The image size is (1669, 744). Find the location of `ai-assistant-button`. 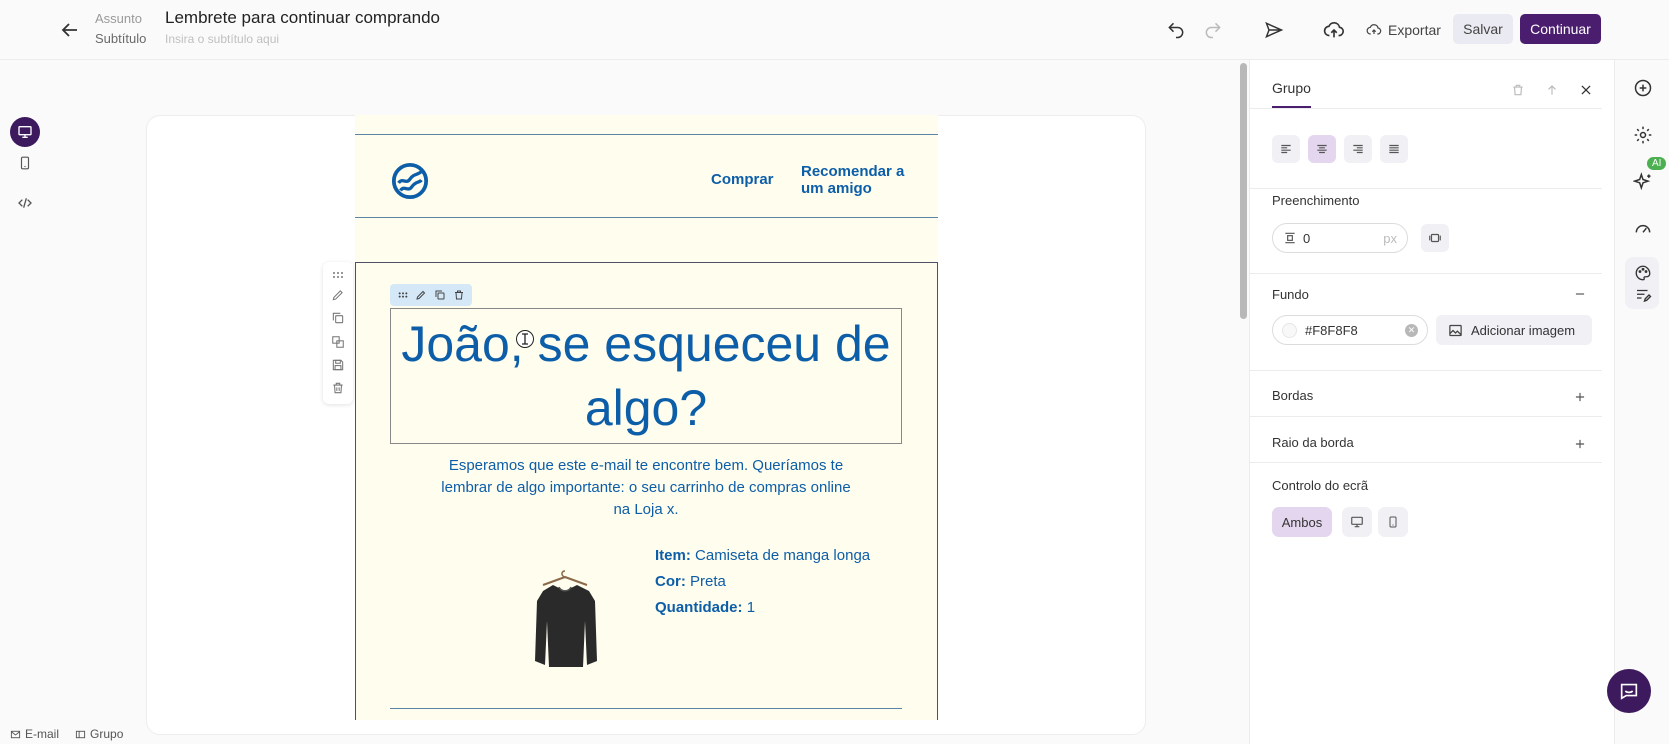

ai-assistant-button is located at coordinates (1643, 182).